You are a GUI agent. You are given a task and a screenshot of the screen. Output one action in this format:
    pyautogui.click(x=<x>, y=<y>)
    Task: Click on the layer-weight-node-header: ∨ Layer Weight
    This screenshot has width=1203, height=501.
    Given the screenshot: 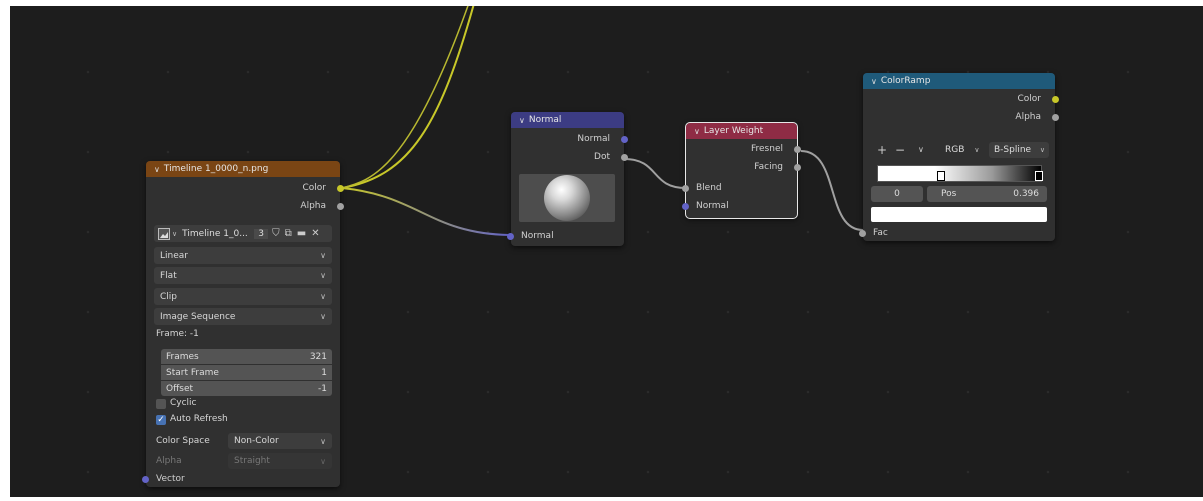 What is the action you would take?
    pyautogui.click(x=741, y=131)
    